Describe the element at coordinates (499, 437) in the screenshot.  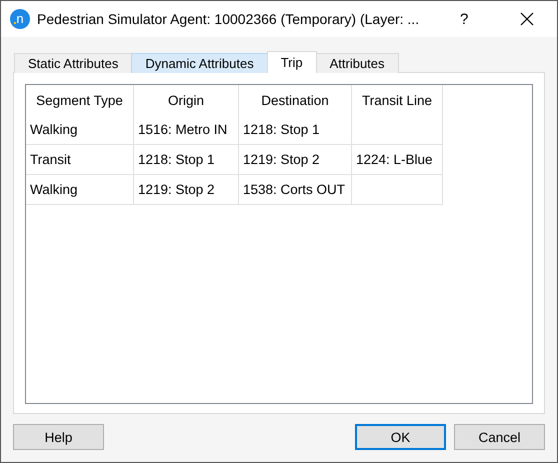
I see `dialog-button: Cancel` at that location.